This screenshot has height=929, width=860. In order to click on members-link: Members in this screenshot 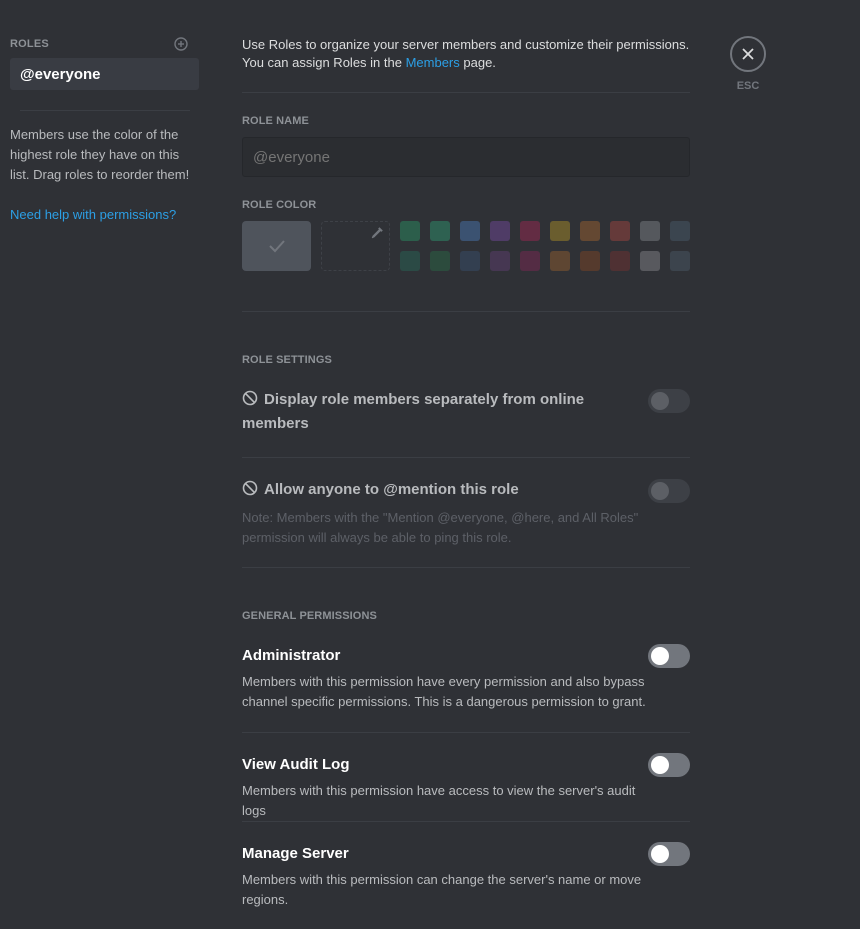, I will do `click(433, 62)`.